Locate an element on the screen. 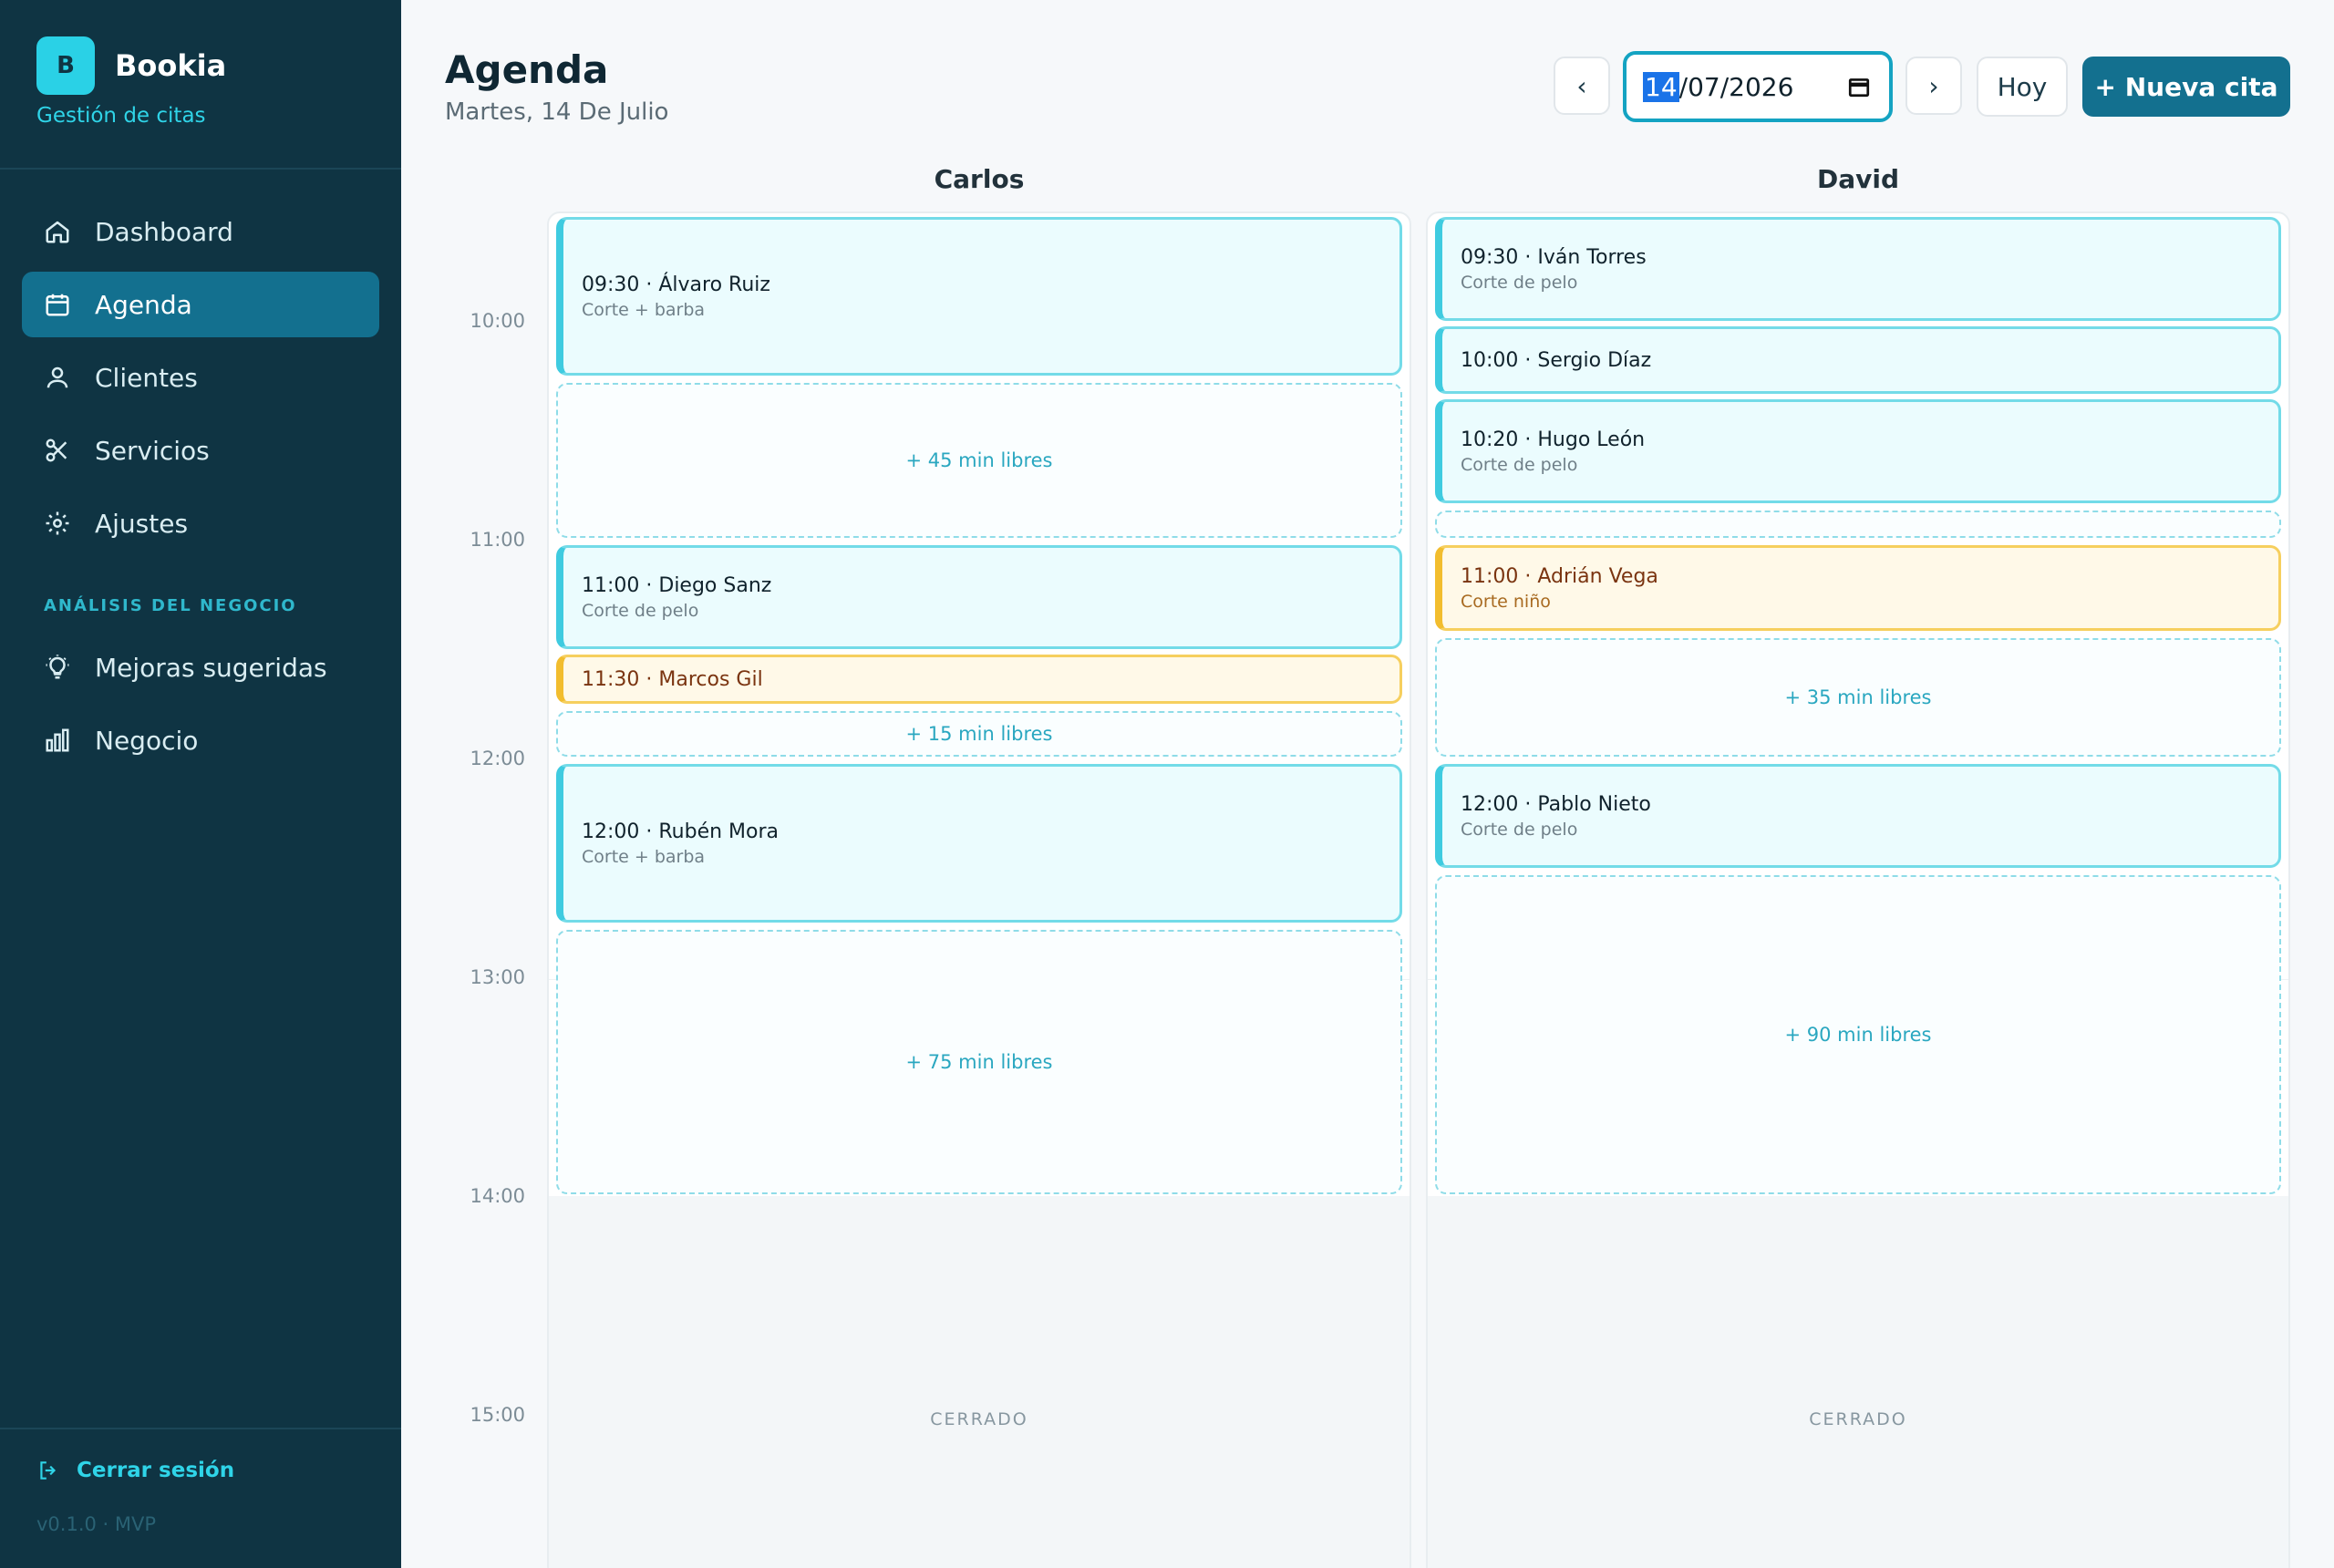  version-label: v0.1.0 · MVP is located at coordinates (96, 1524).